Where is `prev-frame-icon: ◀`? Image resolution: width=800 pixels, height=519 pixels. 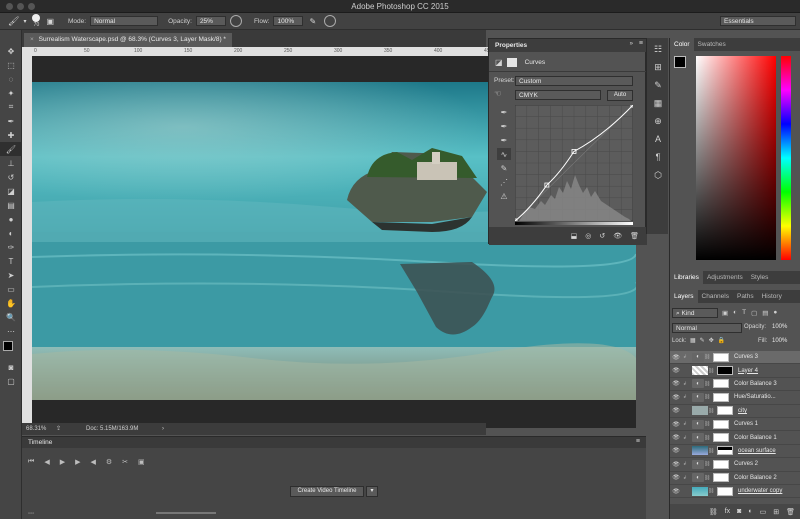
prev-frame-icon: ◀ is located at coordinates (46, 462).